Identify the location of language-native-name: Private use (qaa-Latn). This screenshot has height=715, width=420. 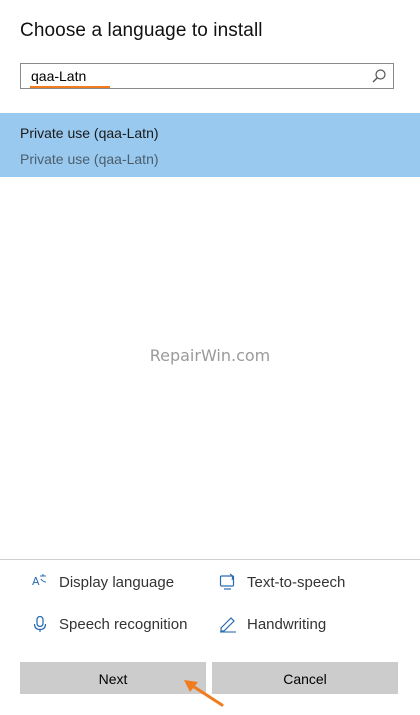
(89, 159).